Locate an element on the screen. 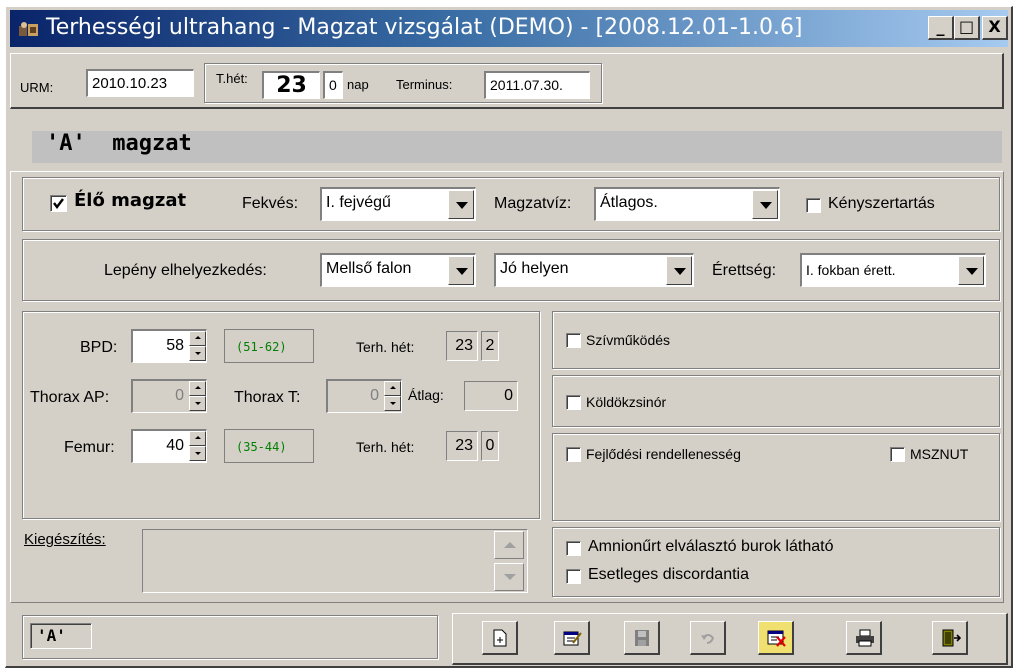  bpd-week-label: Terh. hét: is located at coordinates (385, 347).